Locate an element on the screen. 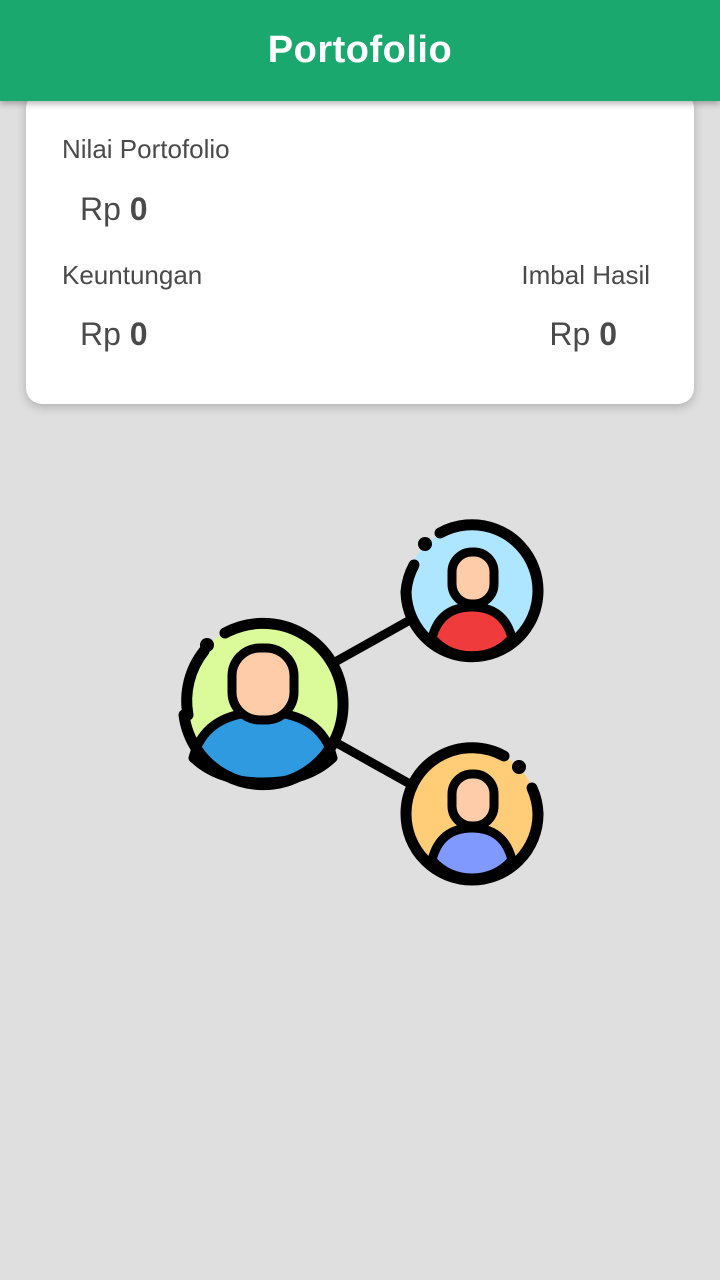 The image size is (720, 1280). app-bar: Portofolio is located at coordinates (360, 50).